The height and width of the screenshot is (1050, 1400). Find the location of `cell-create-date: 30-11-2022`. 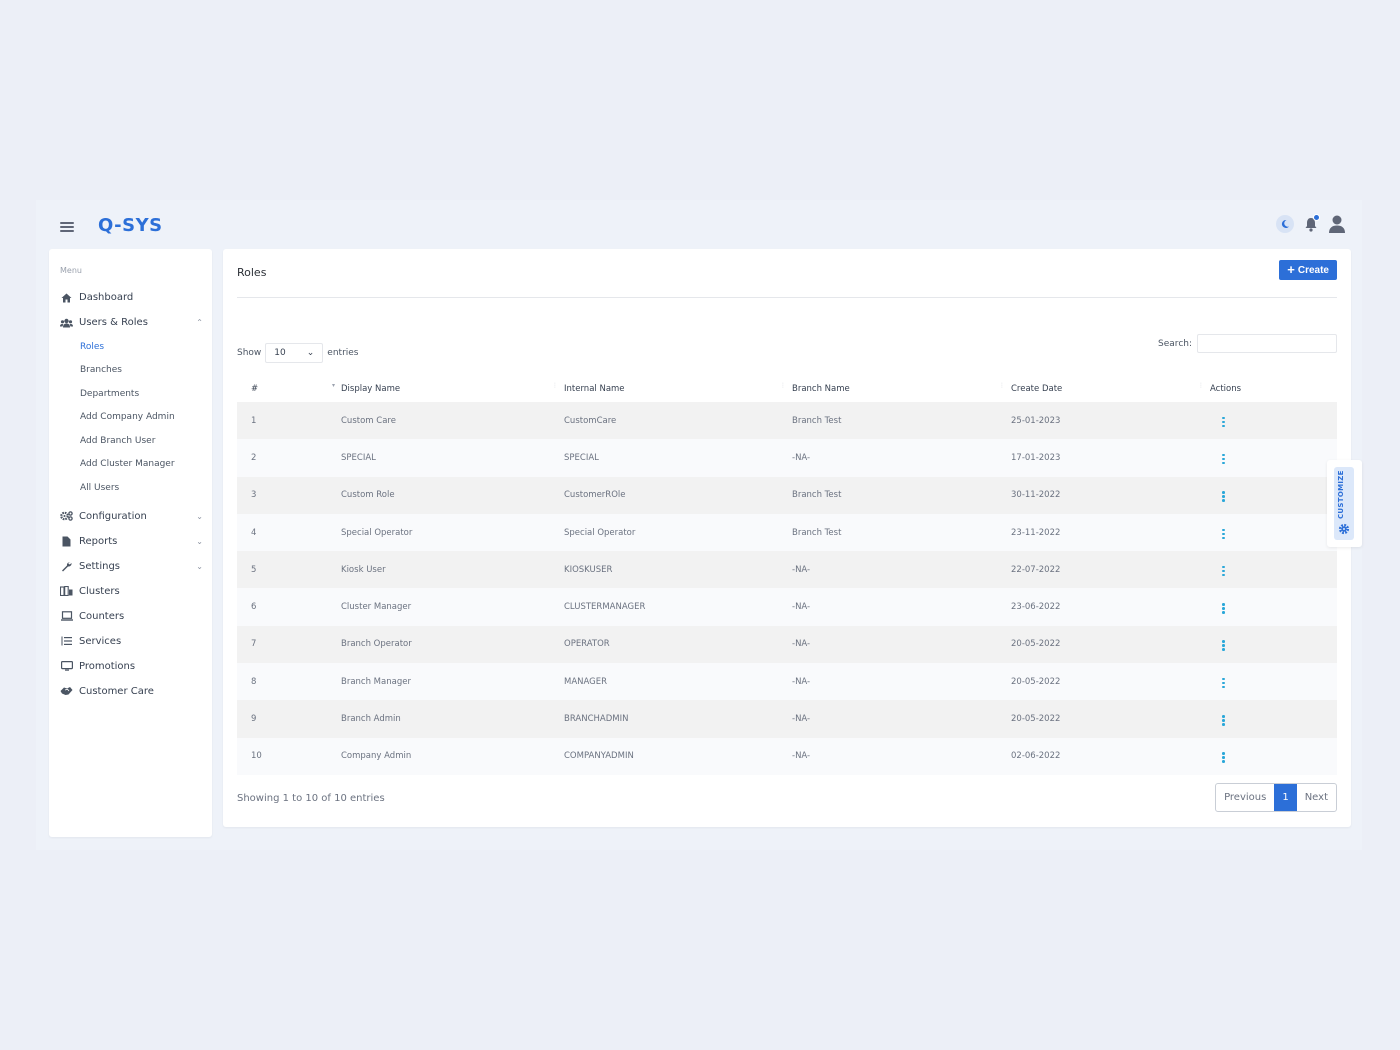

cell-create-date: 30-11-2022 is located at coordinates (1110, 495).